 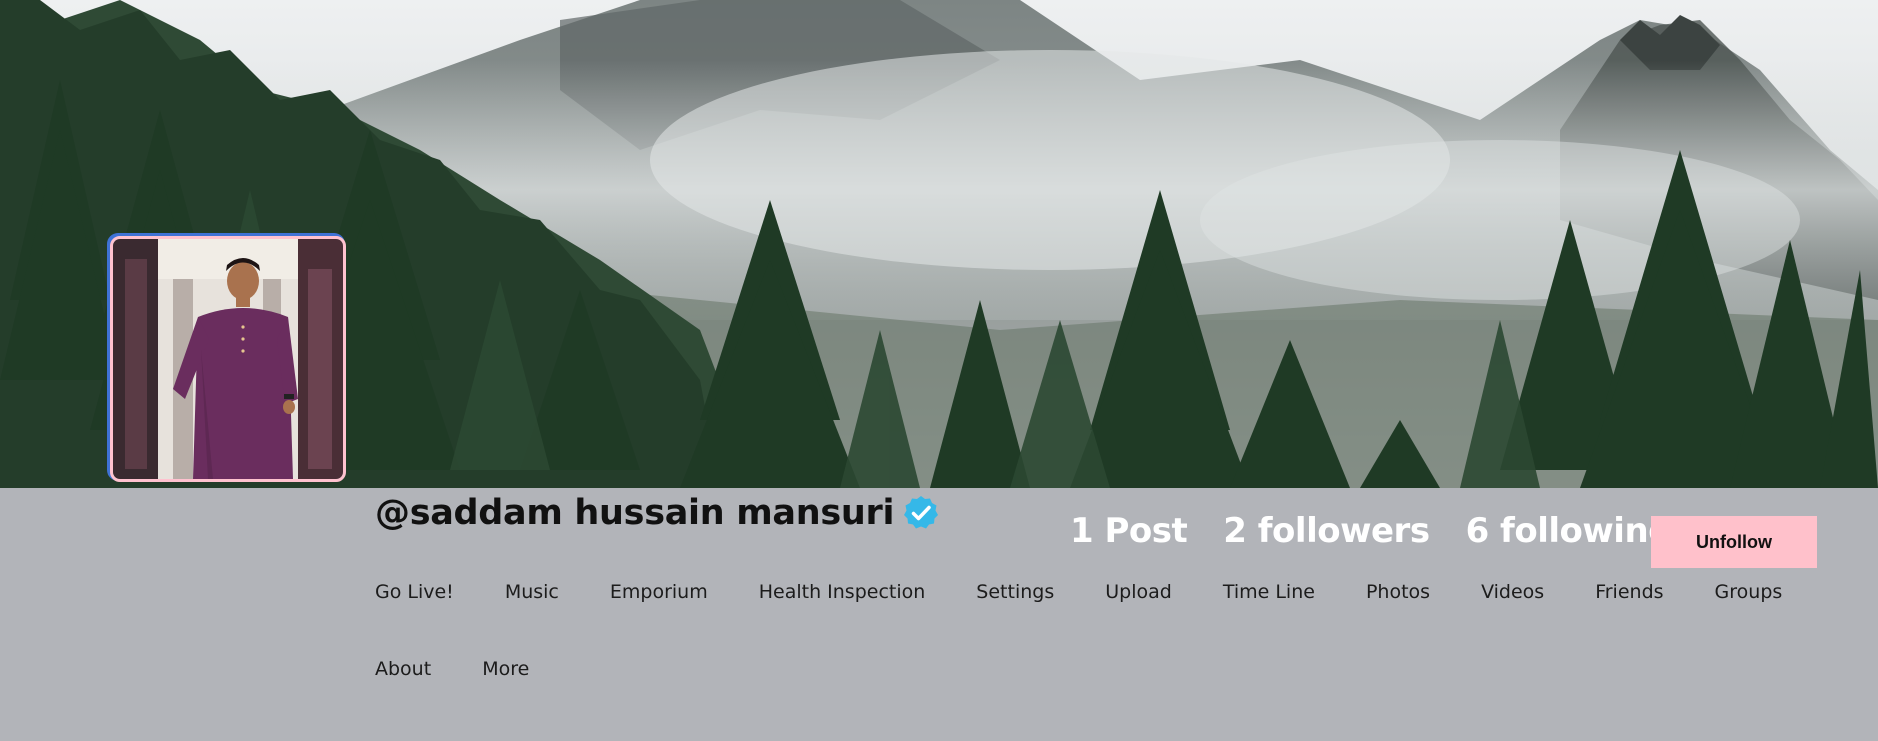 What do you see at coordinates (505, 669) in the screenshot?
I see `nav-item-more: More` at bounding box center [505, 669].